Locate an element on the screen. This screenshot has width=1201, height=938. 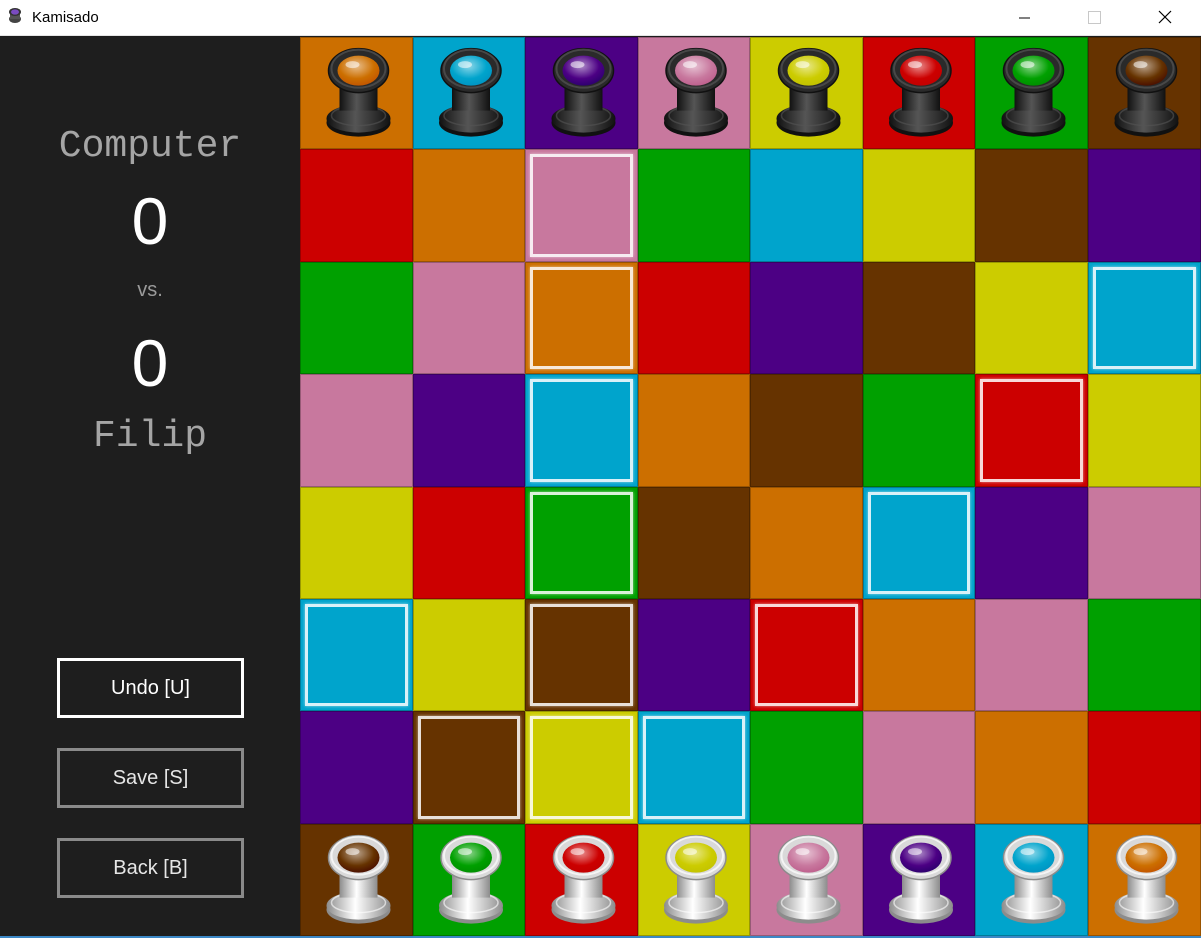
board-cell-pink-highlighted is located at coordinates (581, 205).